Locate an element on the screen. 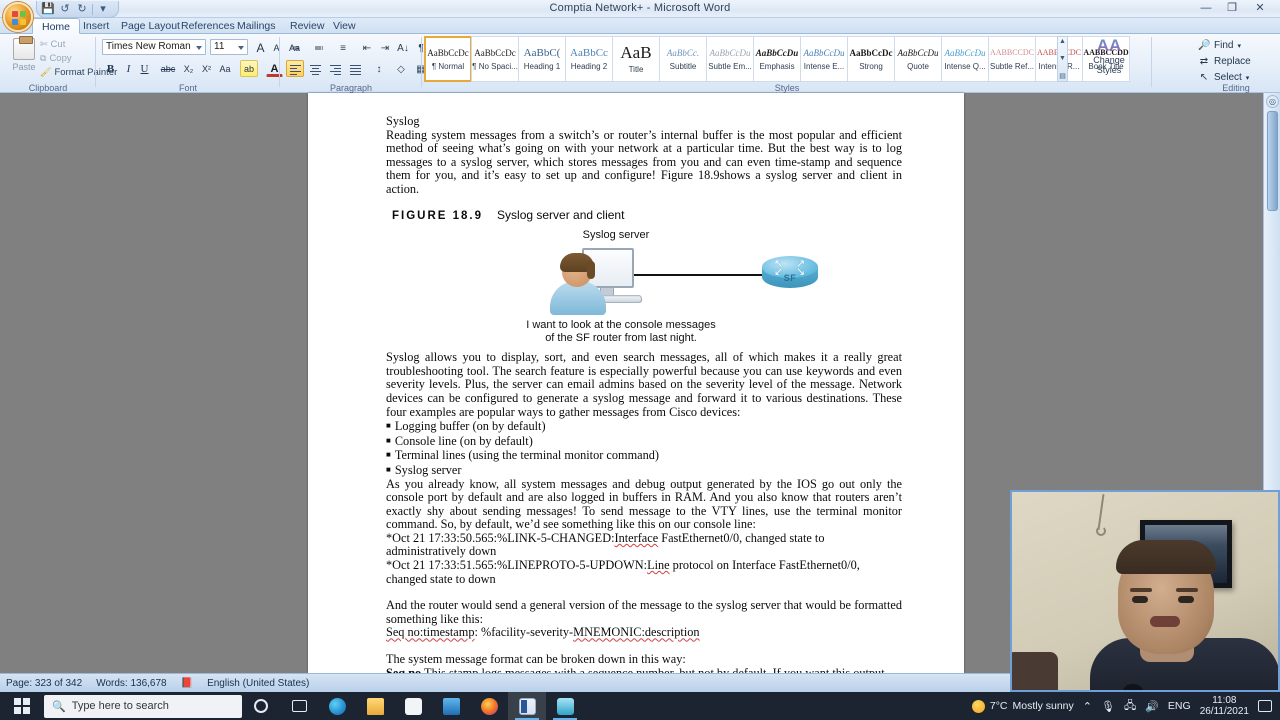 The image size is (1280, 720). increase-indent-button: ⇥ is located at coordinates (385, 47).